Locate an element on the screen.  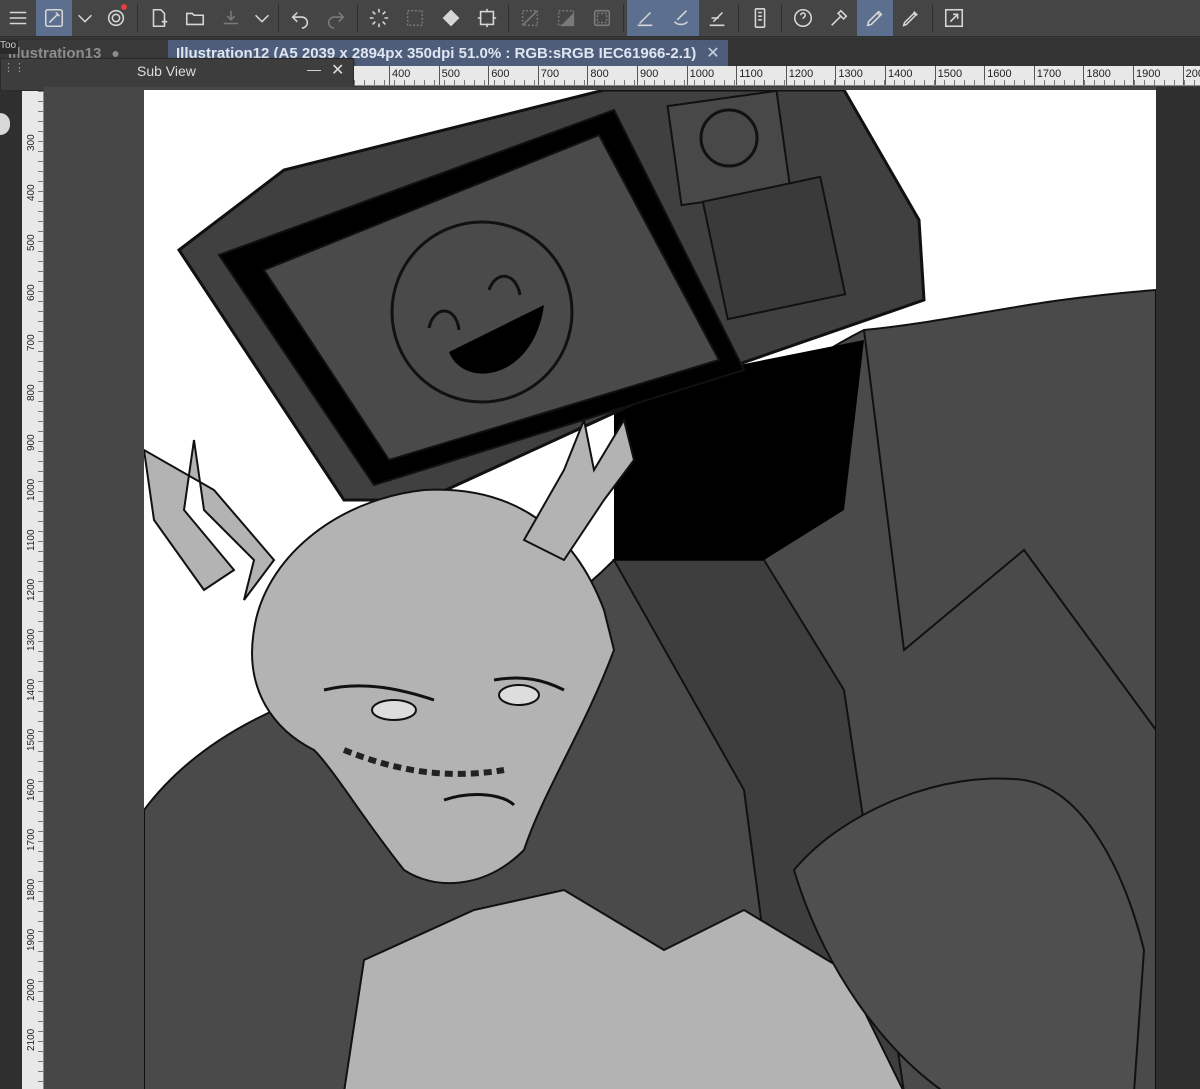
marker-icon is located at coordinates (911, 18).